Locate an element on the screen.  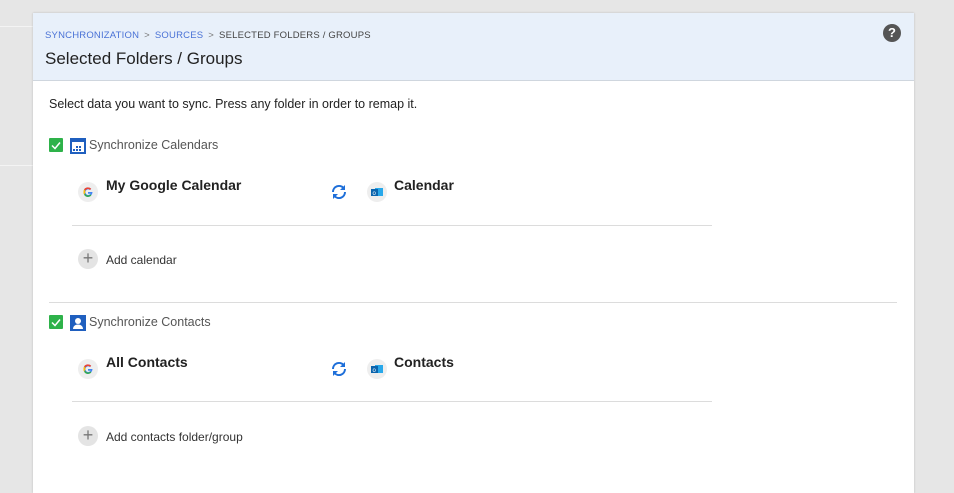
add-calendar-plus-icon: + is located at coordinates (88, 259).